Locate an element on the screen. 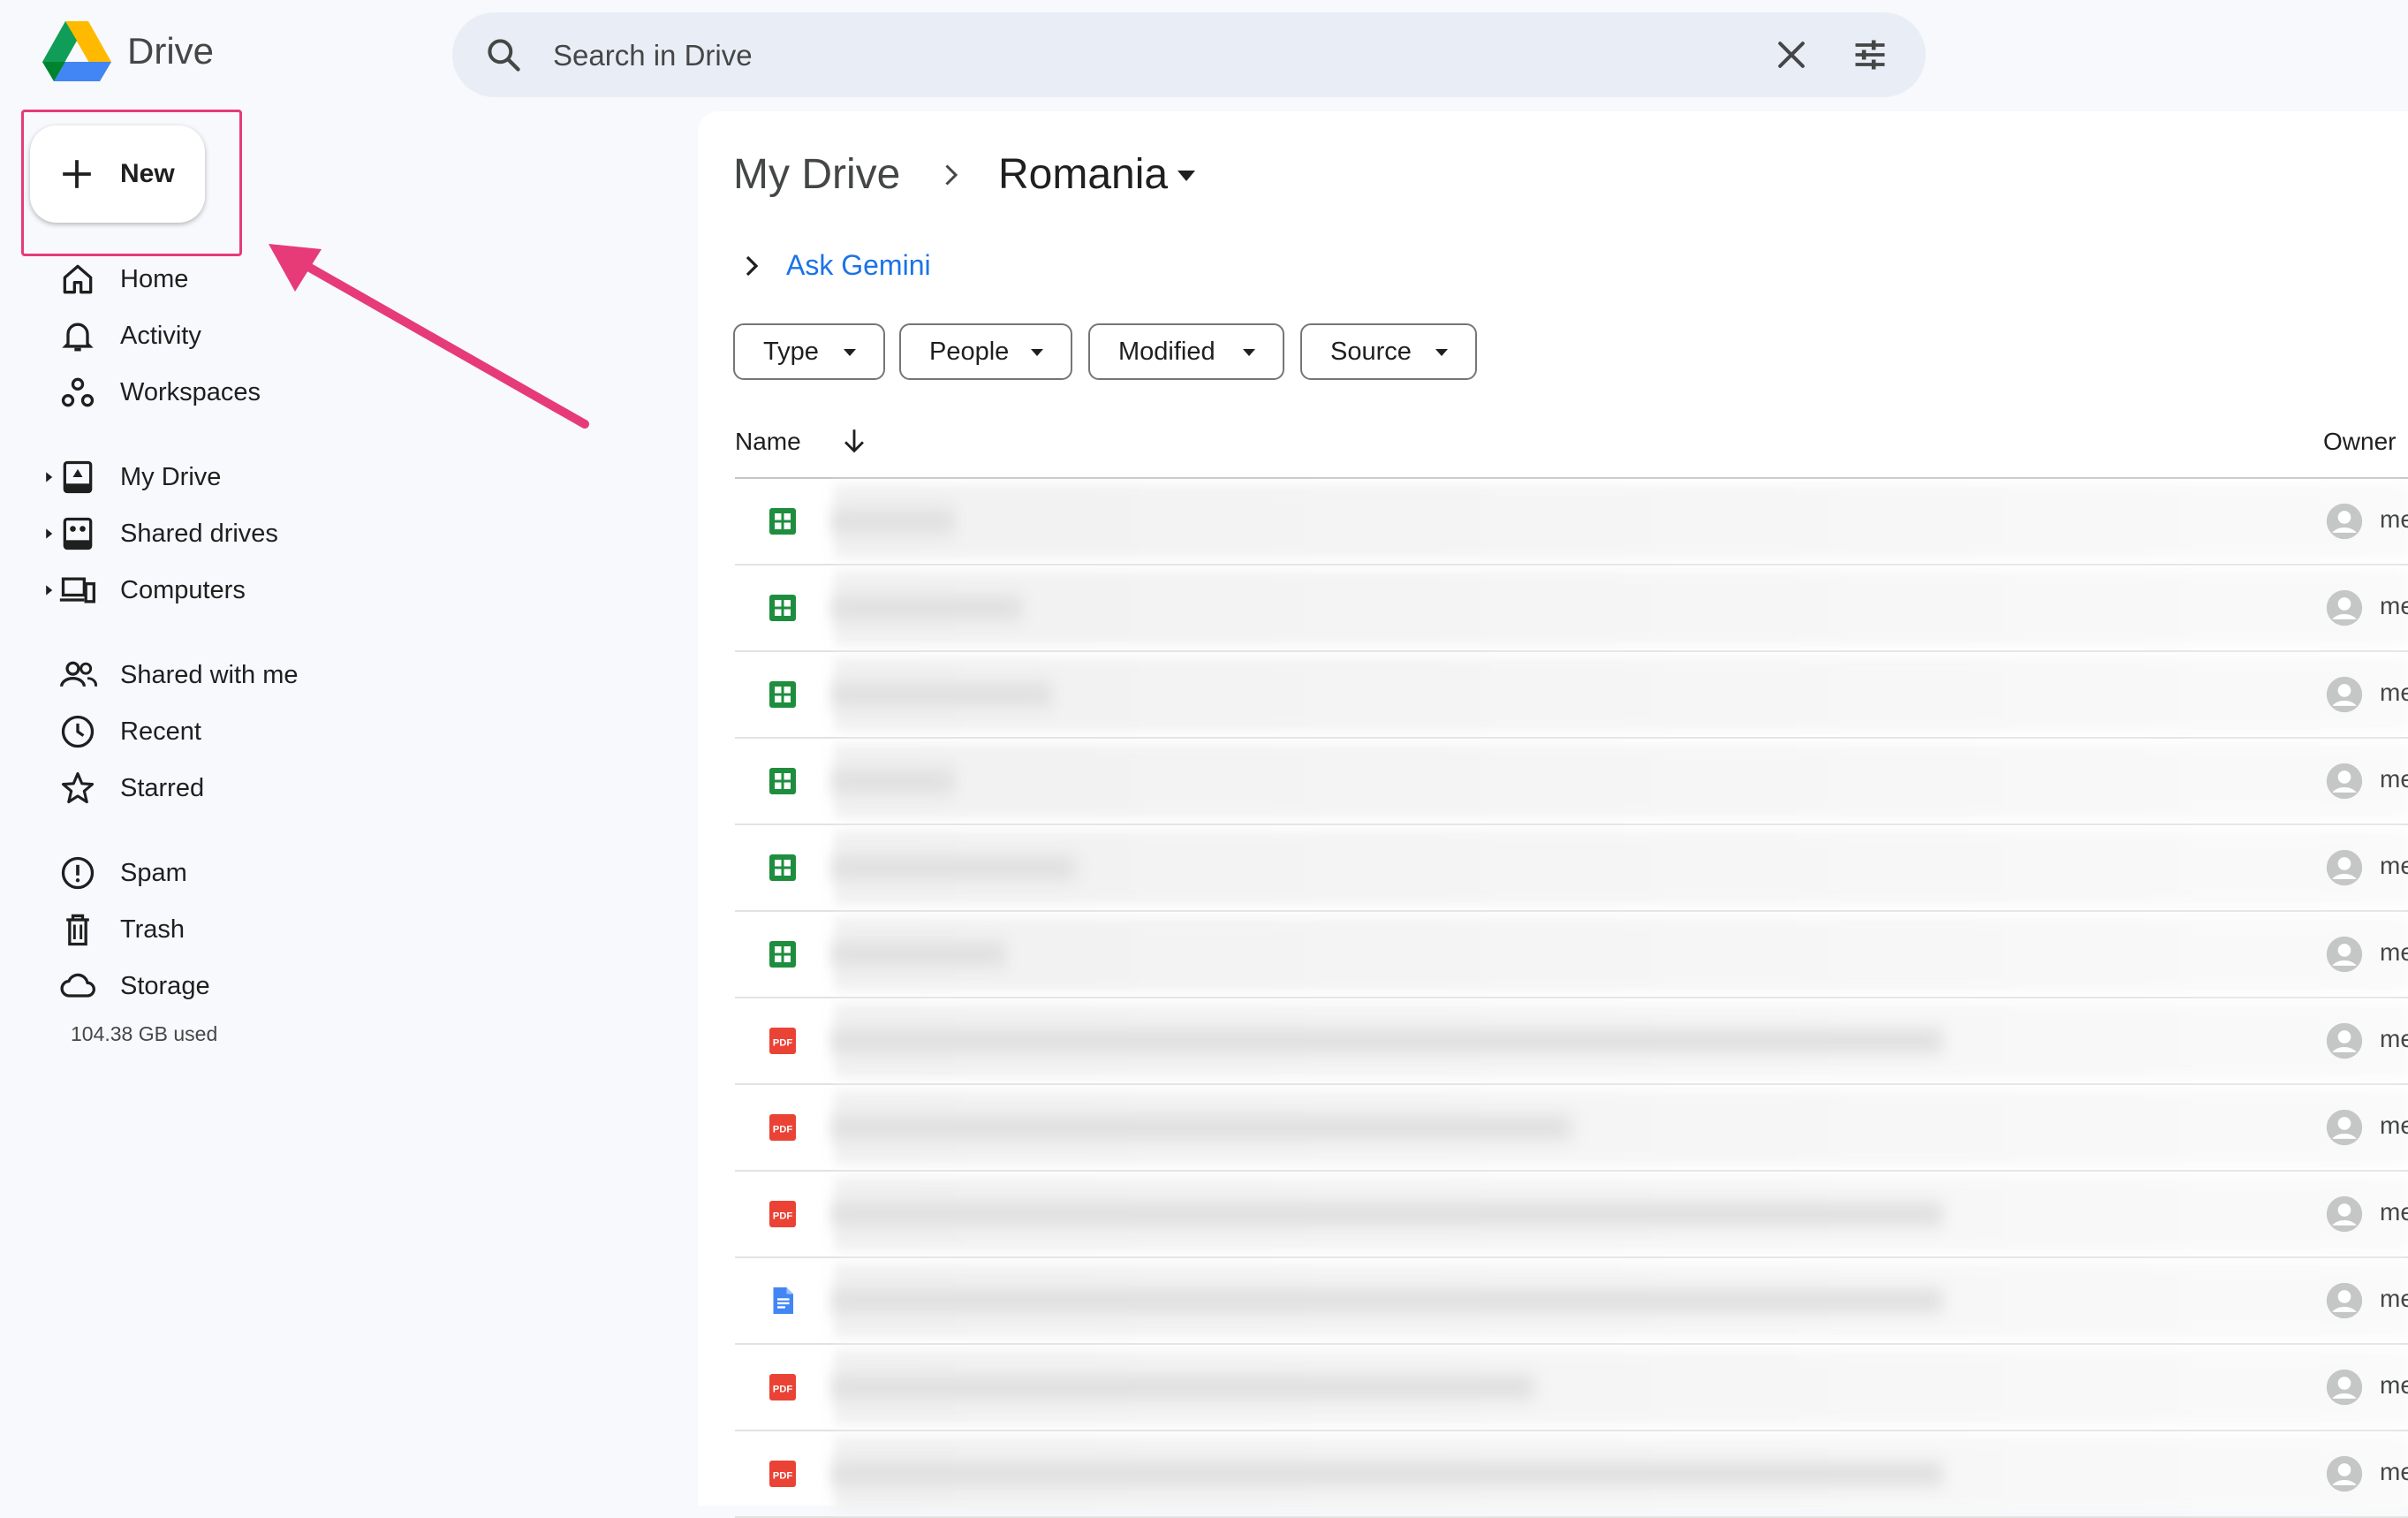  sidebar-item-storage: Storage is located at coordinates (217, 986).